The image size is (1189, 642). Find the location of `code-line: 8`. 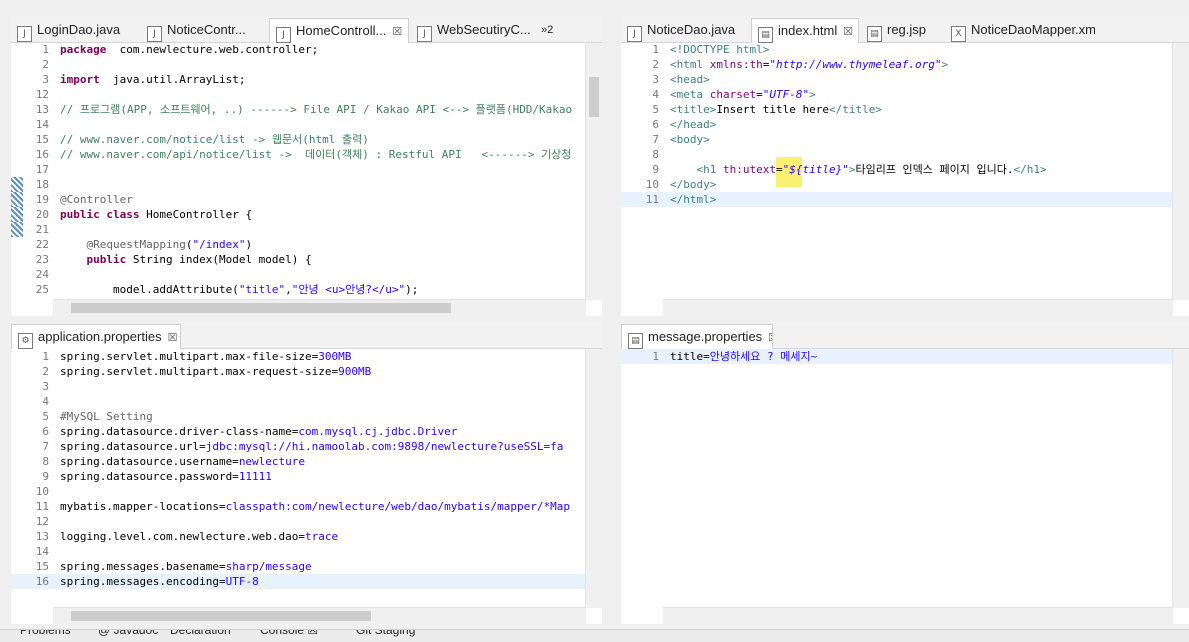

code-line: 8 is located at coordinates (905, 154).